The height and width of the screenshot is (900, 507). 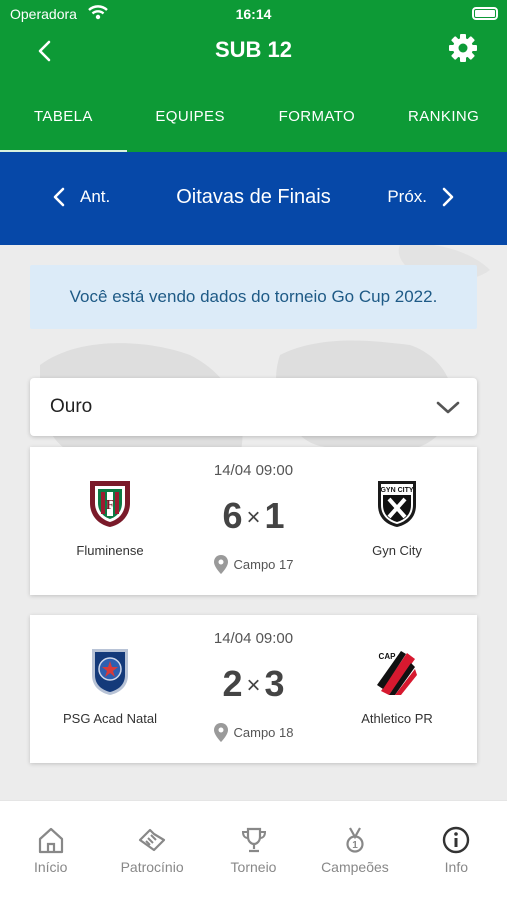 I want to click on nav-bar: SUB 12, so click(x=253, y=50).